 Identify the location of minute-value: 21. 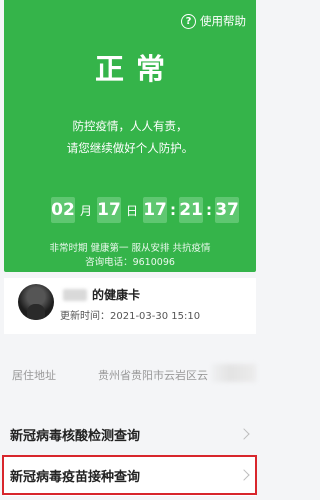
(191, 210).